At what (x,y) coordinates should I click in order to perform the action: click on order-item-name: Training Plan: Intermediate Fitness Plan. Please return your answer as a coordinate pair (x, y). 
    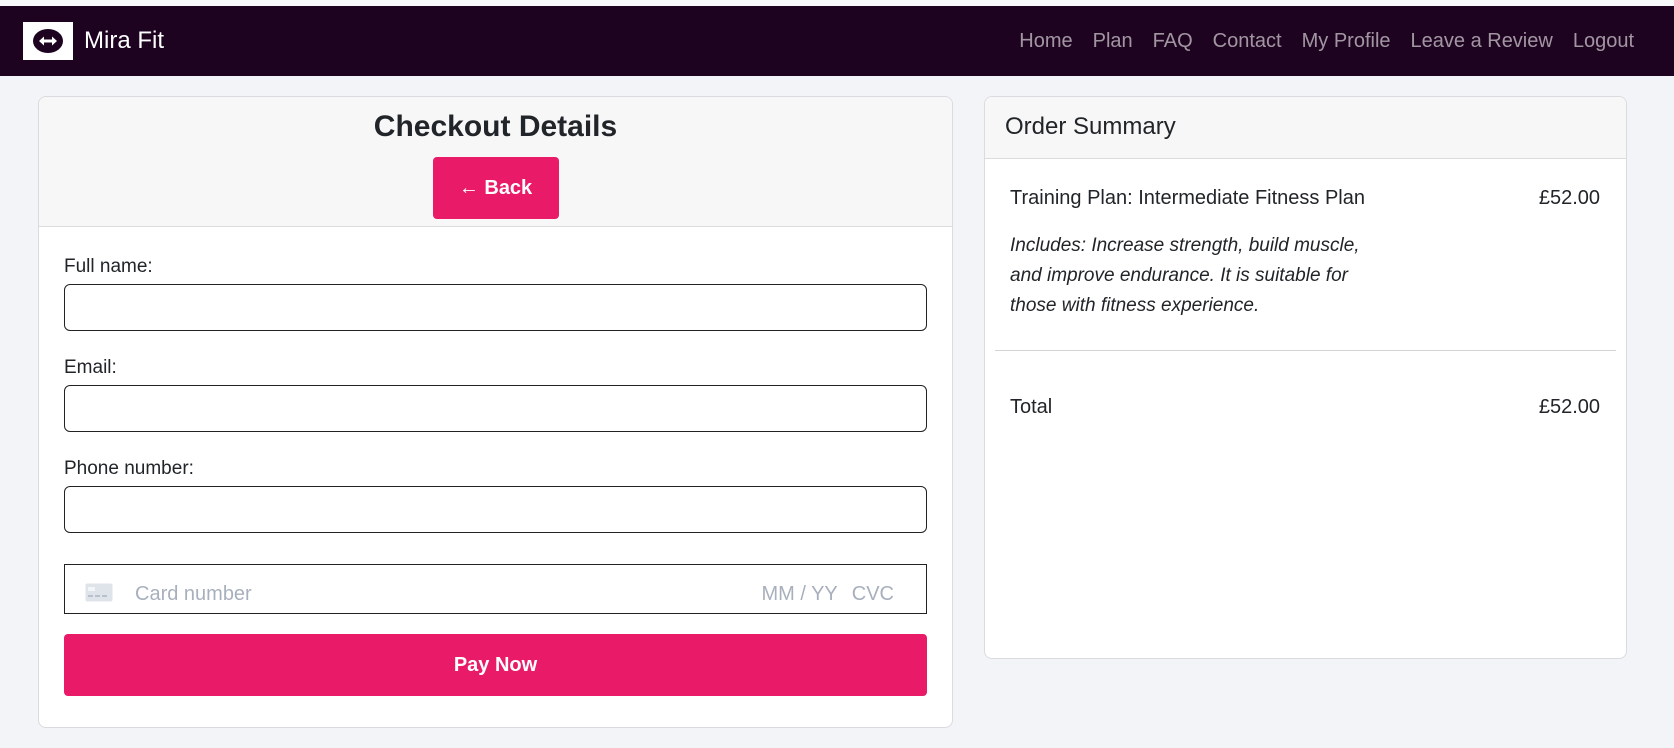
    Looking at the image, I should click on (1187, 198).